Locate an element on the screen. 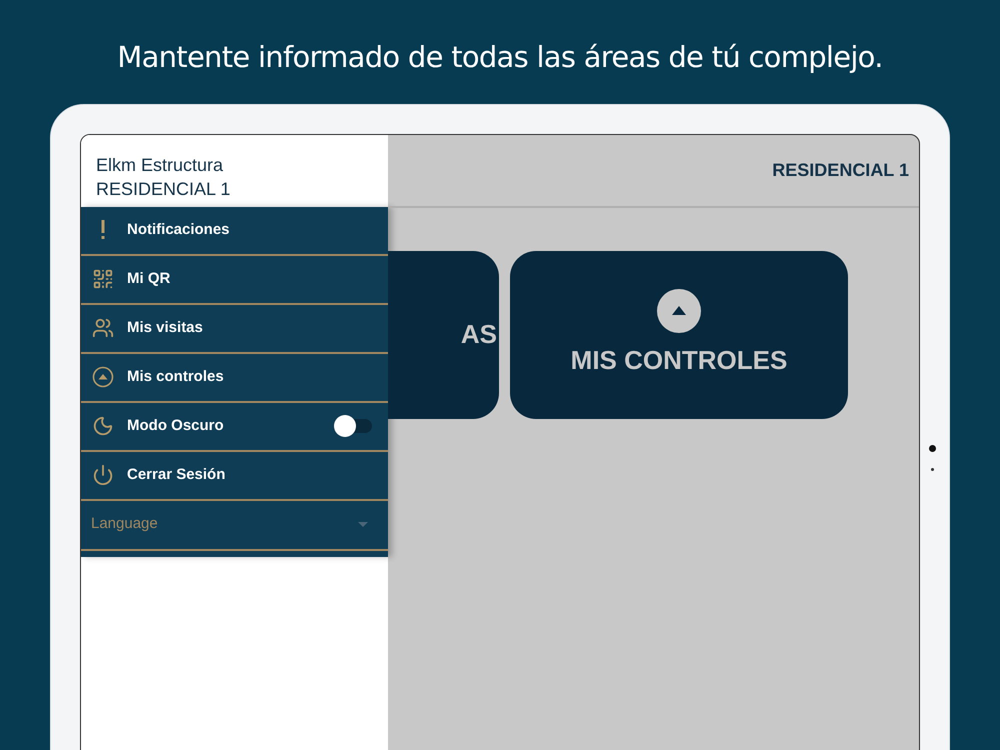  menu-label: Mis controles is located at coordinates (176, 376).